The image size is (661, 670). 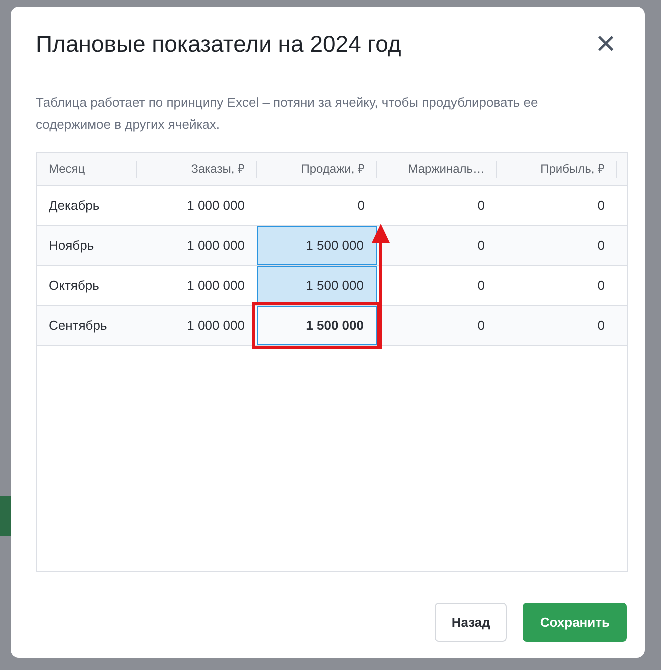 I want to click on column-header: Месяц, so click(x=67, y=169).